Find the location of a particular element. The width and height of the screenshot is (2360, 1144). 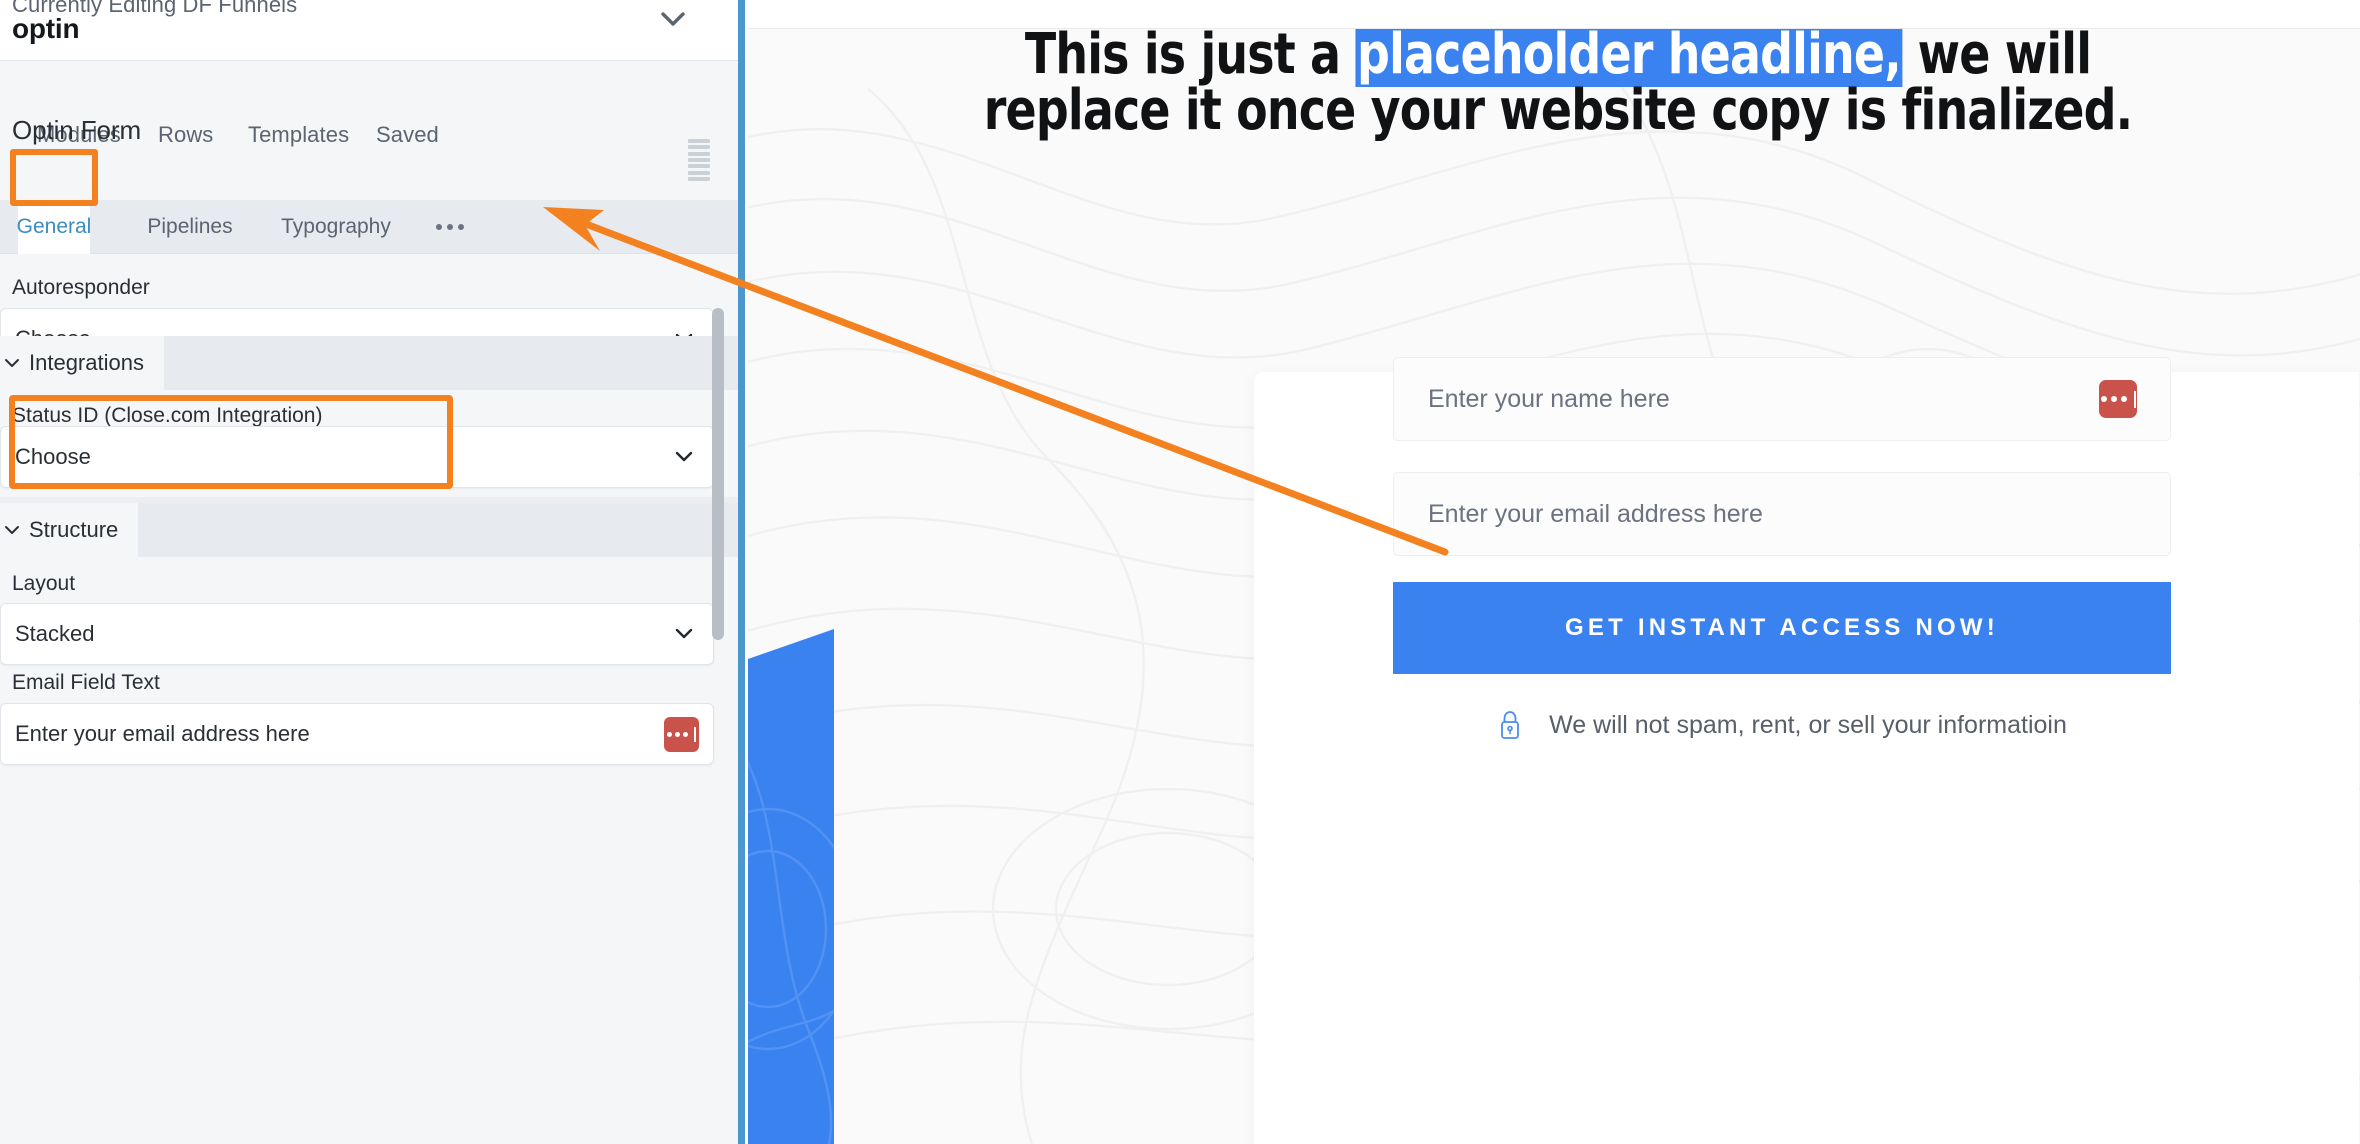

status-id-value: Choose is located at coordinates (53, 456).